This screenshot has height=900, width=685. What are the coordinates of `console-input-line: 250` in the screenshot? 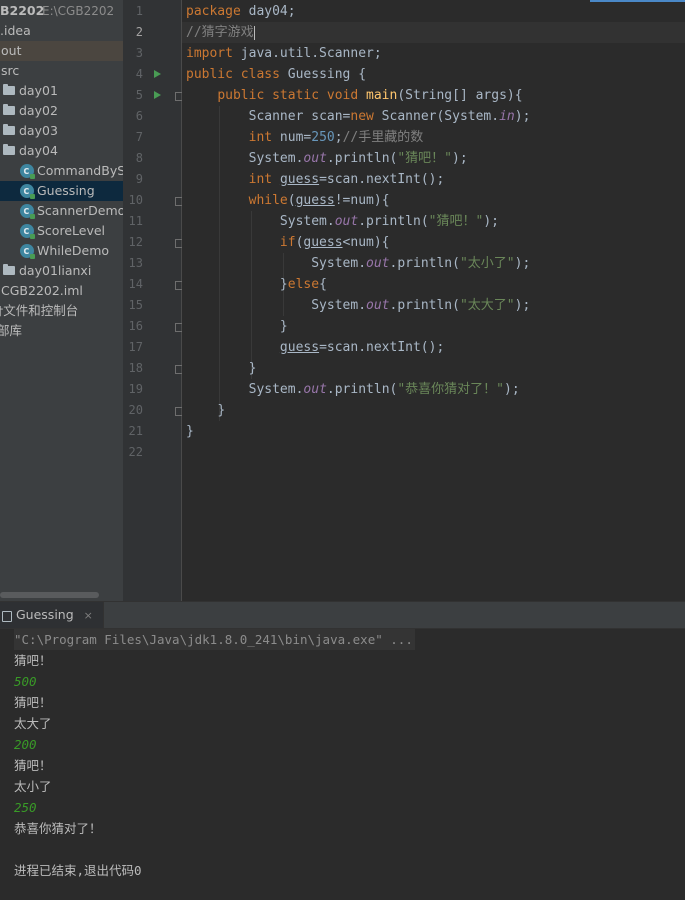 It's located at (25, 807).